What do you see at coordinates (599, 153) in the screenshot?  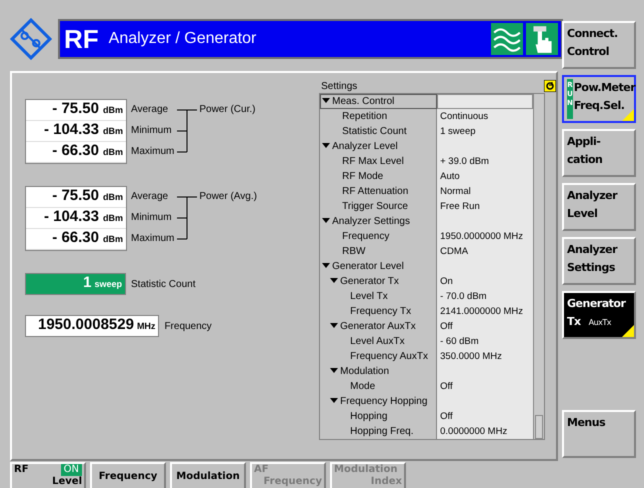 I see `softkey-button: Appli- cation` at bounding box center [599, 153].